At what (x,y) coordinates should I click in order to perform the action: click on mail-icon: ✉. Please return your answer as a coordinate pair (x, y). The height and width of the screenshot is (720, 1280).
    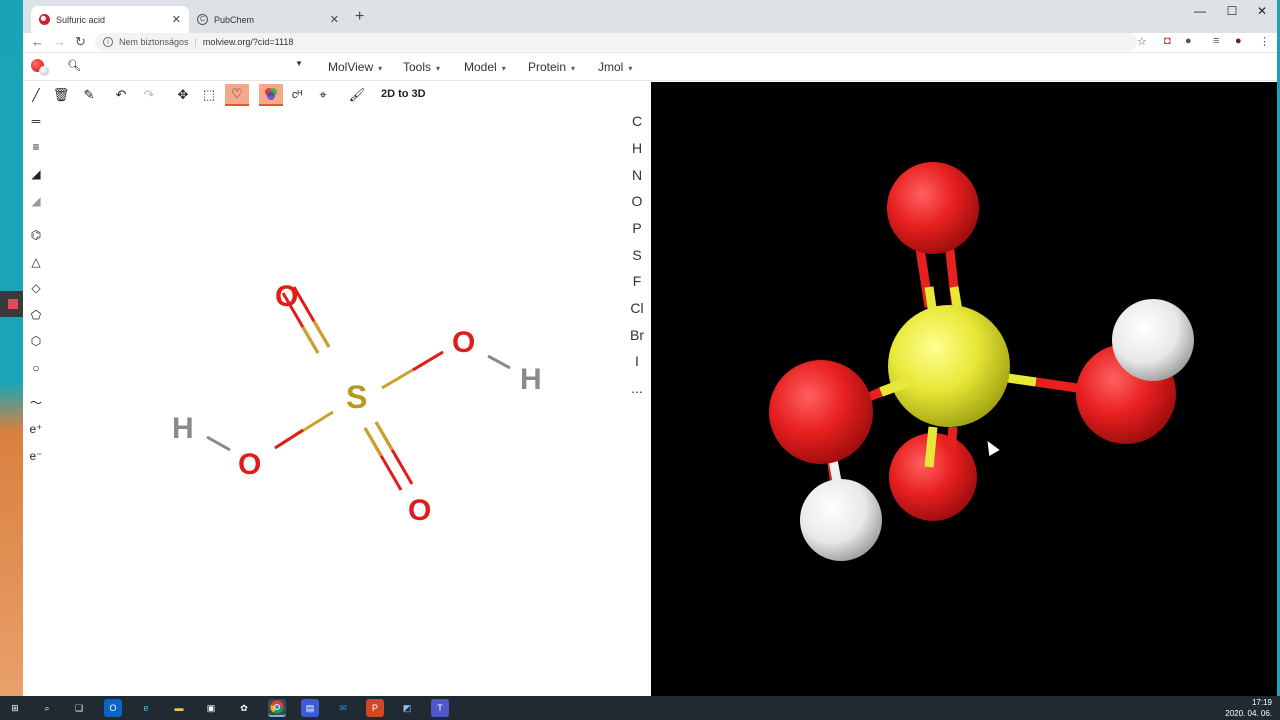
    Looking at the image, I should click on (343, 708).